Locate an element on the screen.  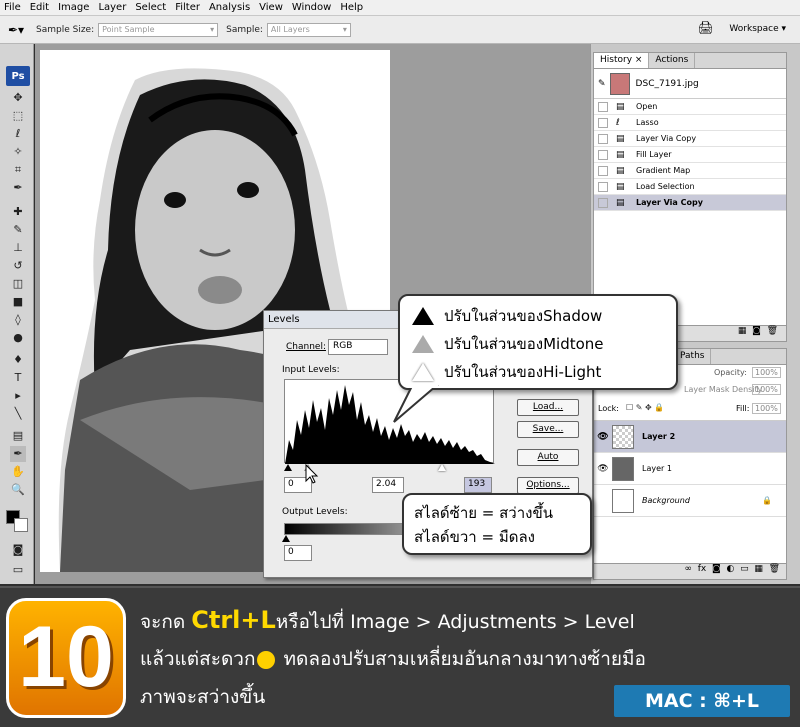
type-tool-icon: T is located at coordinates (18, 378).